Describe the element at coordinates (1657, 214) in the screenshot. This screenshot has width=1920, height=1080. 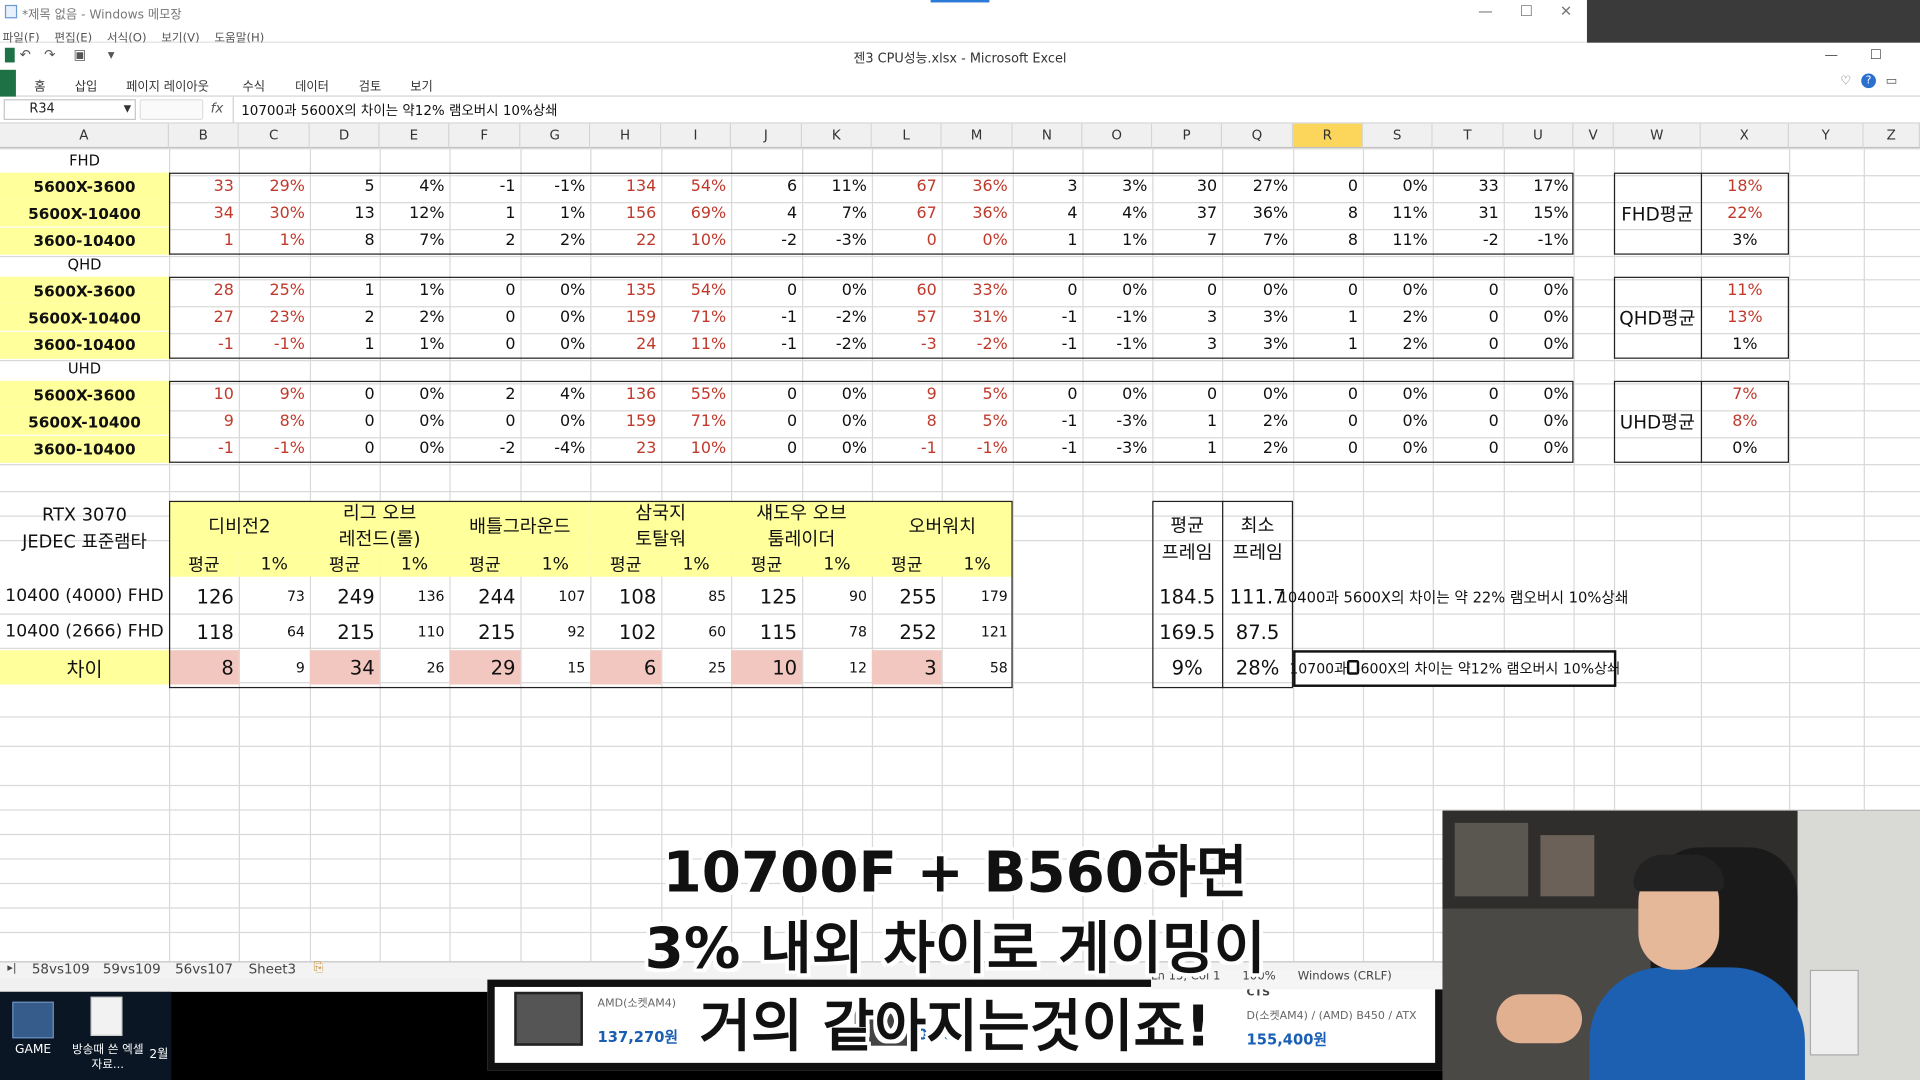
I see `section-average-label: FHD평균` at that location.